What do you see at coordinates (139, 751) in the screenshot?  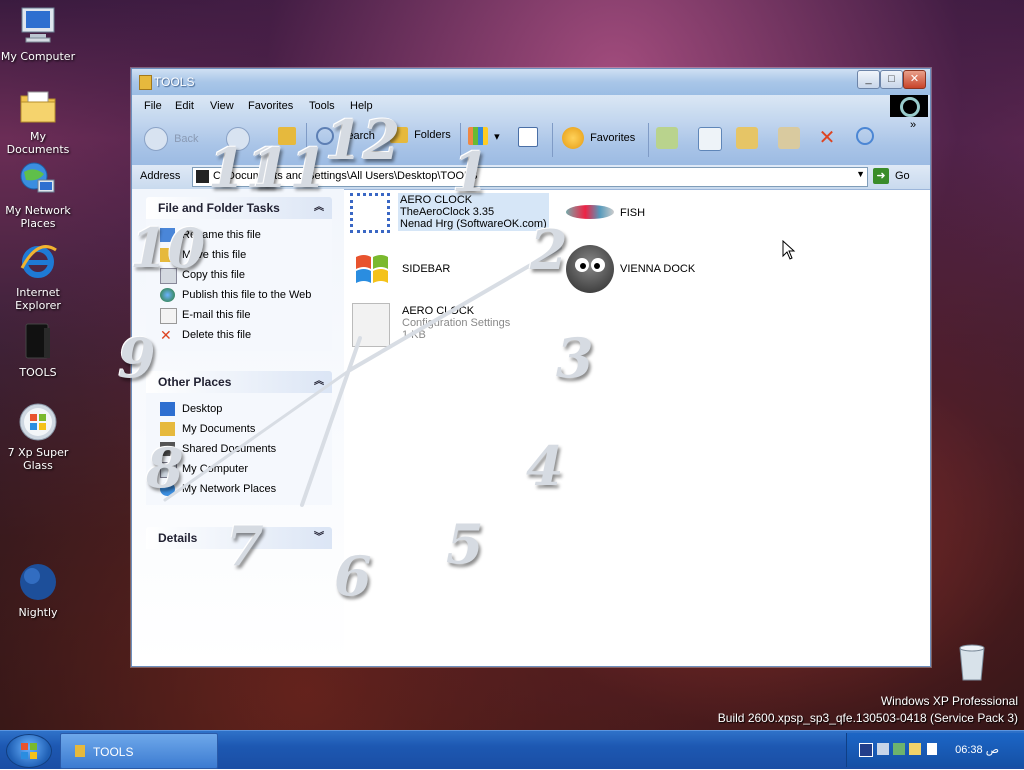 I see `taskbar-button-tools: TOOLS` at bounding box center [139, 751].